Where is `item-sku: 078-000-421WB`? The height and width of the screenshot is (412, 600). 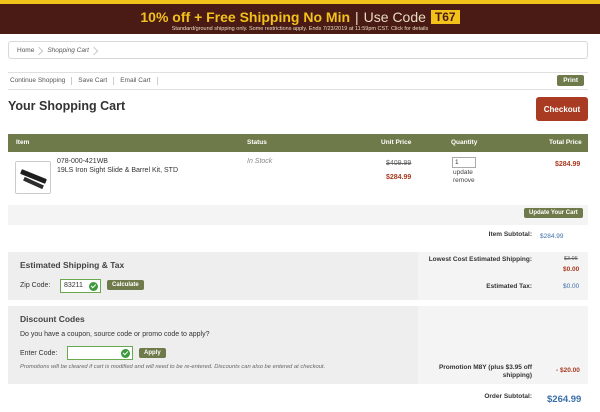 item-sku: 078-000-421WB is located at coordinates (82, 161).